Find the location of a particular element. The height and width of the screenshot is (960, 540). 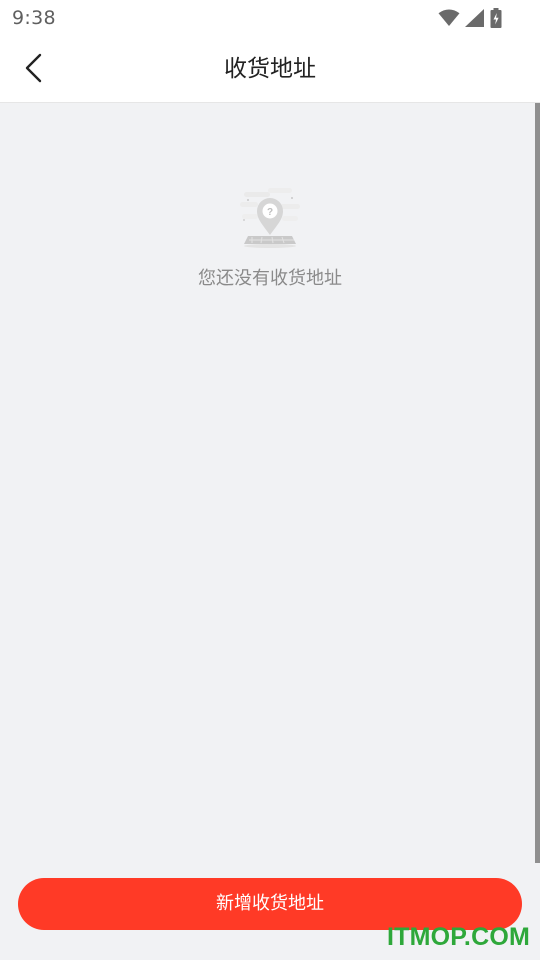

cellular-signal-icon is located at coordinates (475, 18).